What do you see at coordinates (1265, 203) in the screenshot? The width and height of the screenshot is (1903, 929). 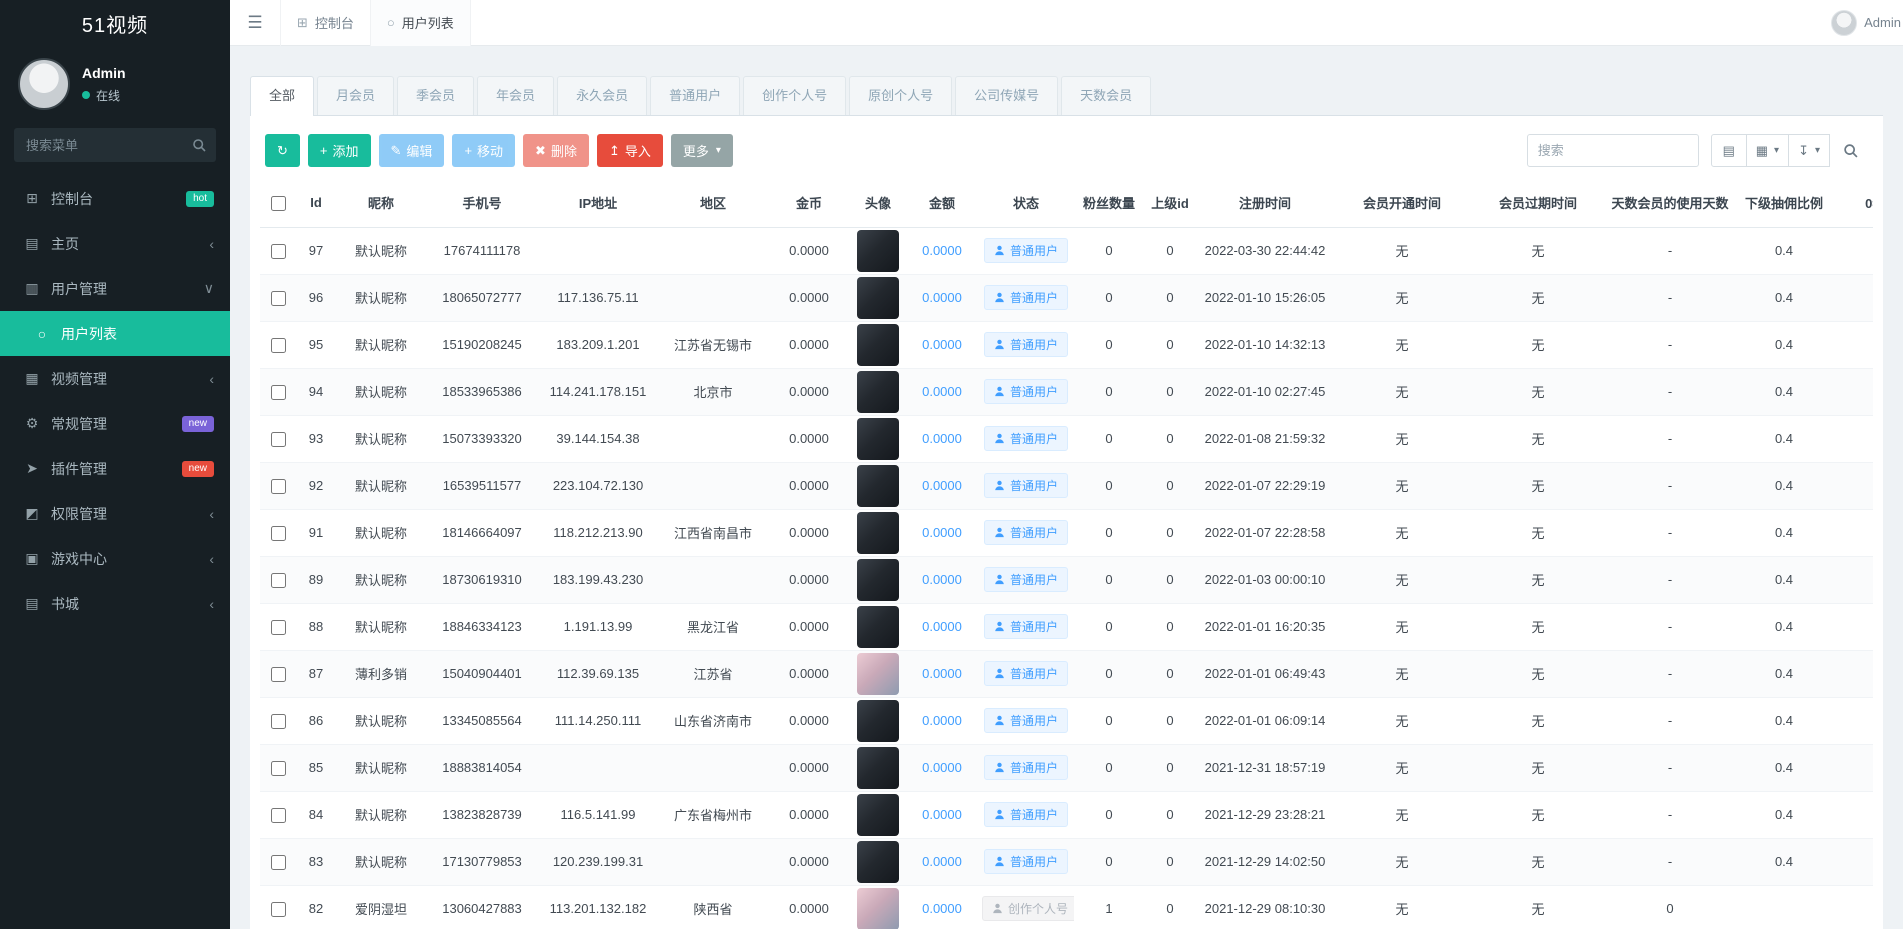 I see `column-header-reg_time: 注册时间` at bounding box center [1265, 203].